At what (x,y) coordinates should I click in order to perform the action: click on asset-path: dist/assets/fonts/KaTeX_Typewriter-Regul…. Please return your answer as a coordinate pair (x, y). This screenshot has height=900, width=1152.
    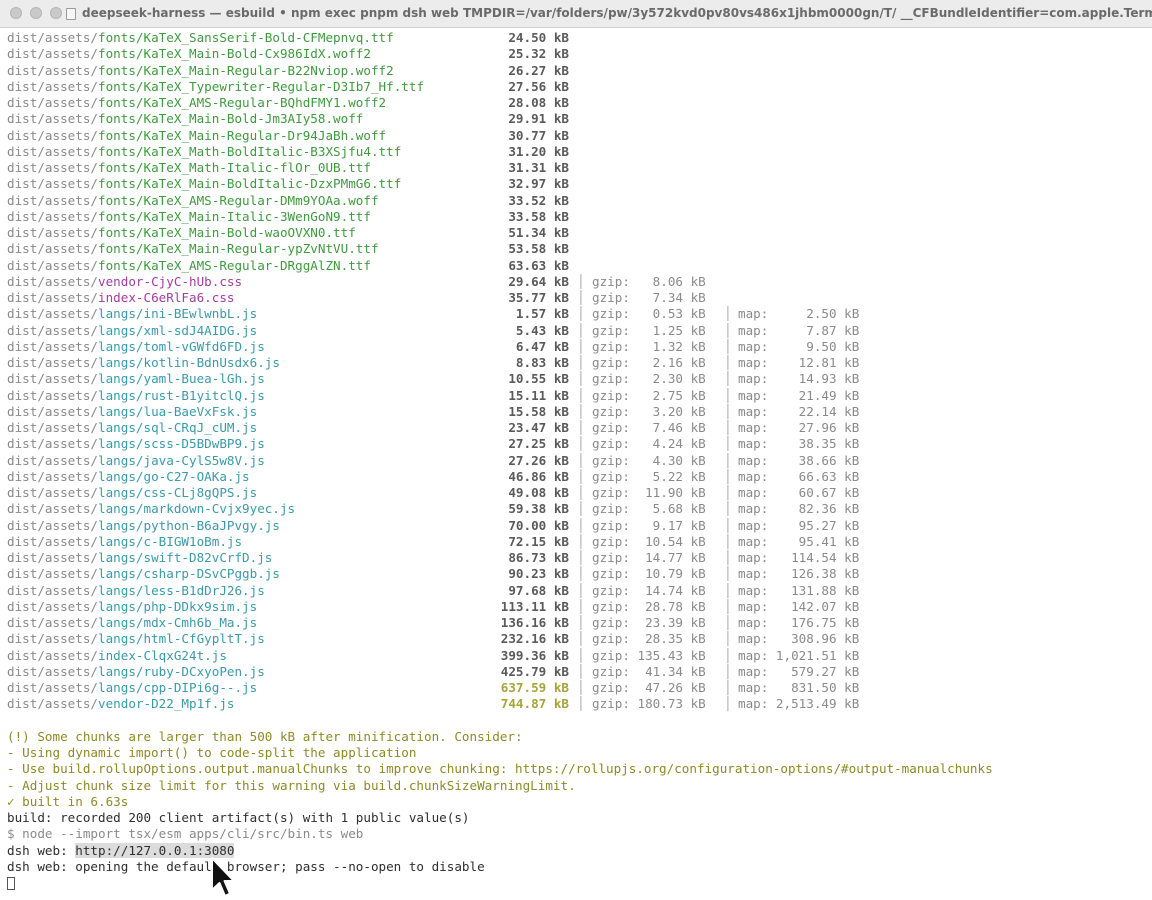
    Looking at the image, I should click on (215, 87).